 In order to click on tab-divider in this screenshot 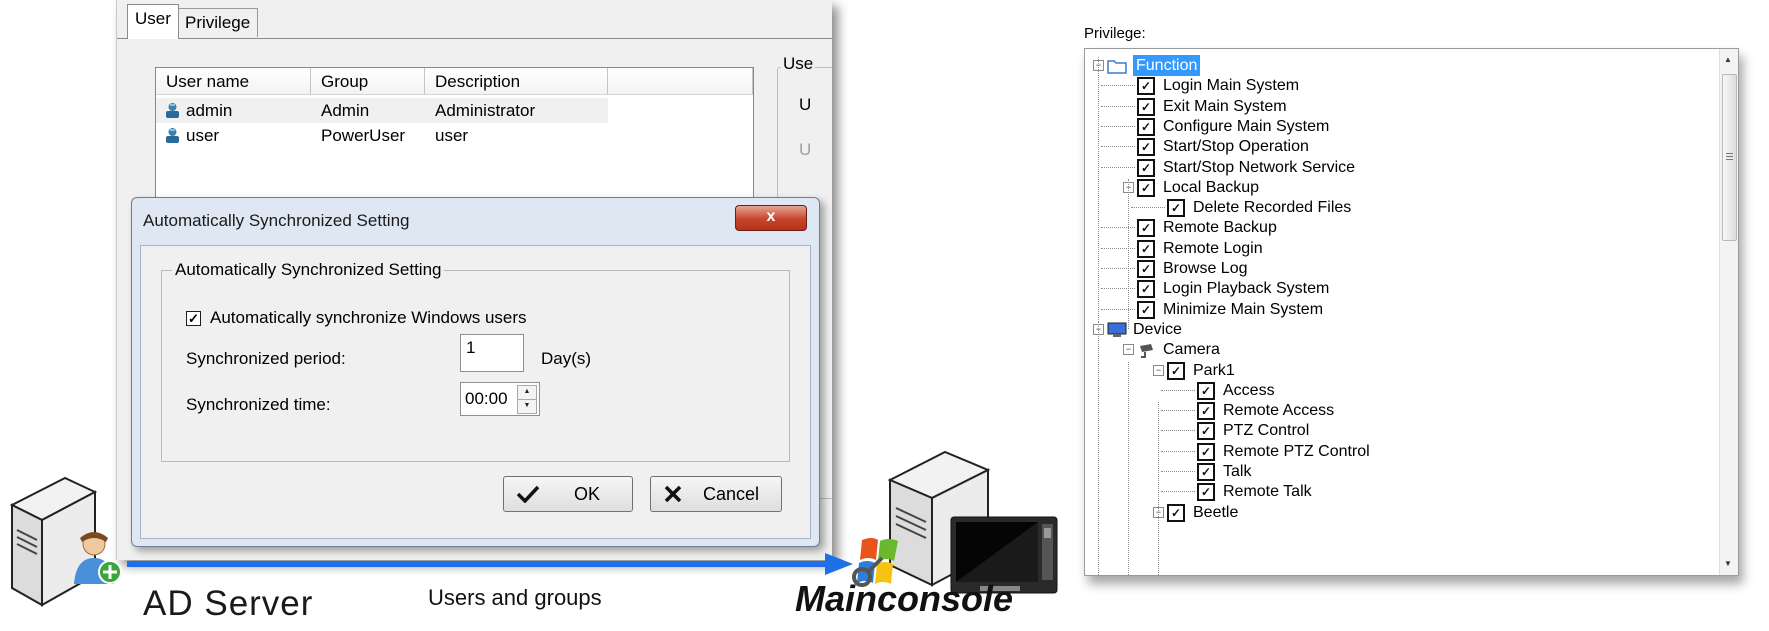, I will do `click(474, 38)`.